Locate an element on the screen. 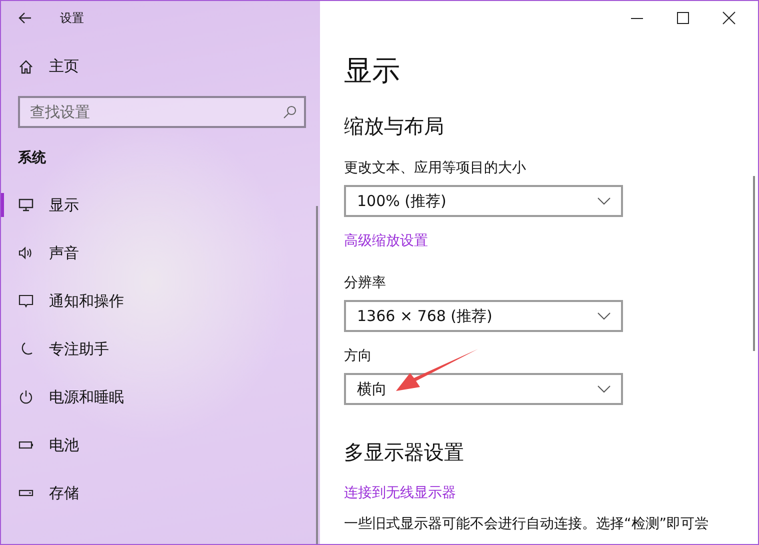 This screenshot has height=545, width=759. back-arrow-icon is located at coordinates (25, 18).